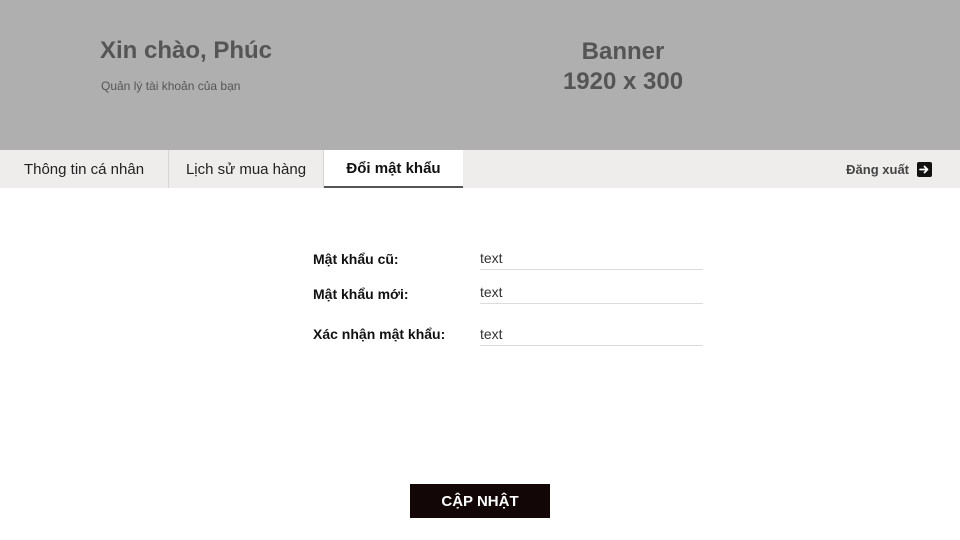 The image size is (960, 540). What do you see at coordinates (171, 86) in the screenshot?
I see `greeting-subtitle: Quản lý tài khoản của bạn` at bounding box center [171, 86].